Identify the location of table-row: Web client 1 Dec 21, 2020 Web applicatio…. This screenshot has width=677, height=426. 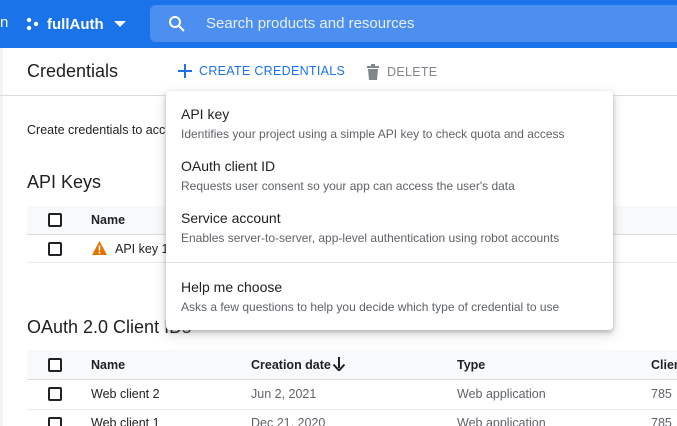
(352, 418).